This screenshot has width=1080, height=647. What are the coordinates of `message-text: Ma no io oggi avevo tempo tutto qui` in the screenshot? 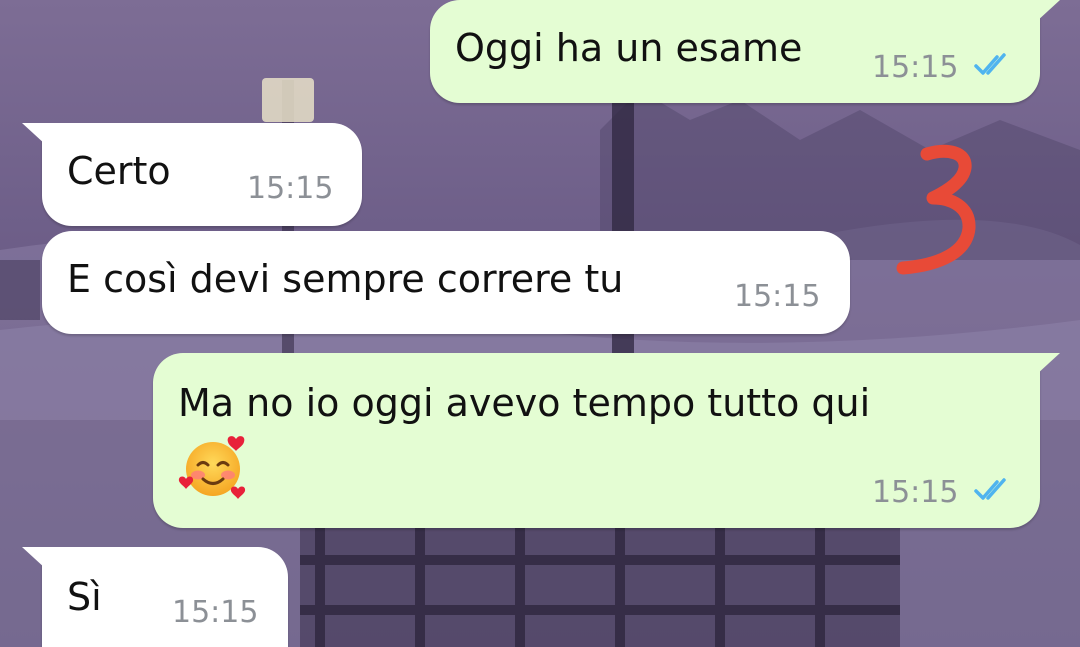 It's located at (524, 403).